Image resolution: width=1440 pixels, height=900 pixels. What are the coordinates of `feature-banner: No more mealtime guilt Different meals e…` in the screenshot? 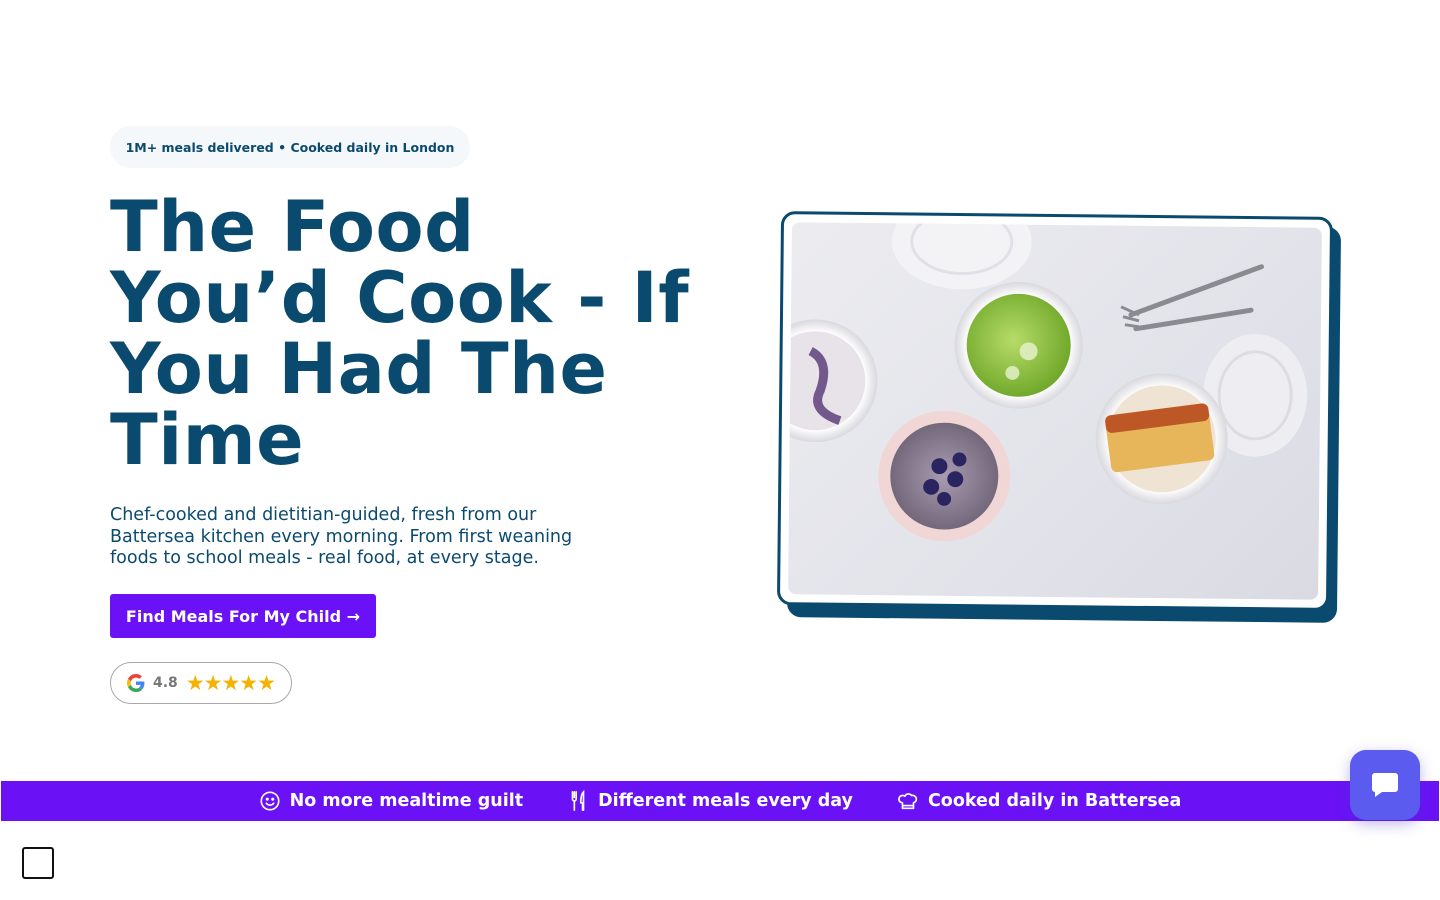 It's located at (720, 801).